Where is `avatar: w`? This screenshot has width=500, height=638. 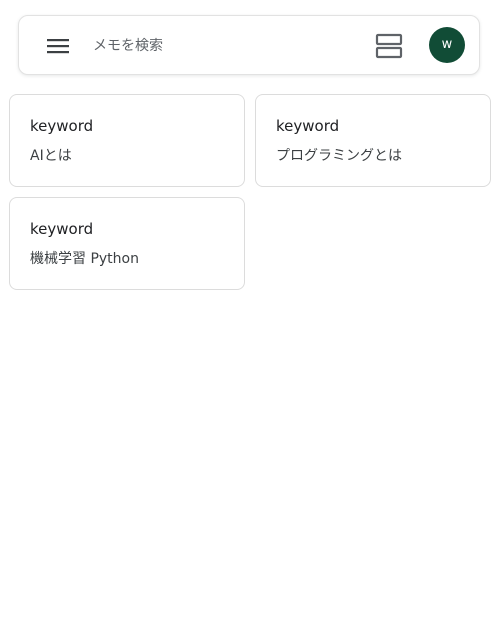
avatar: w is located at coordinates (447, 45).